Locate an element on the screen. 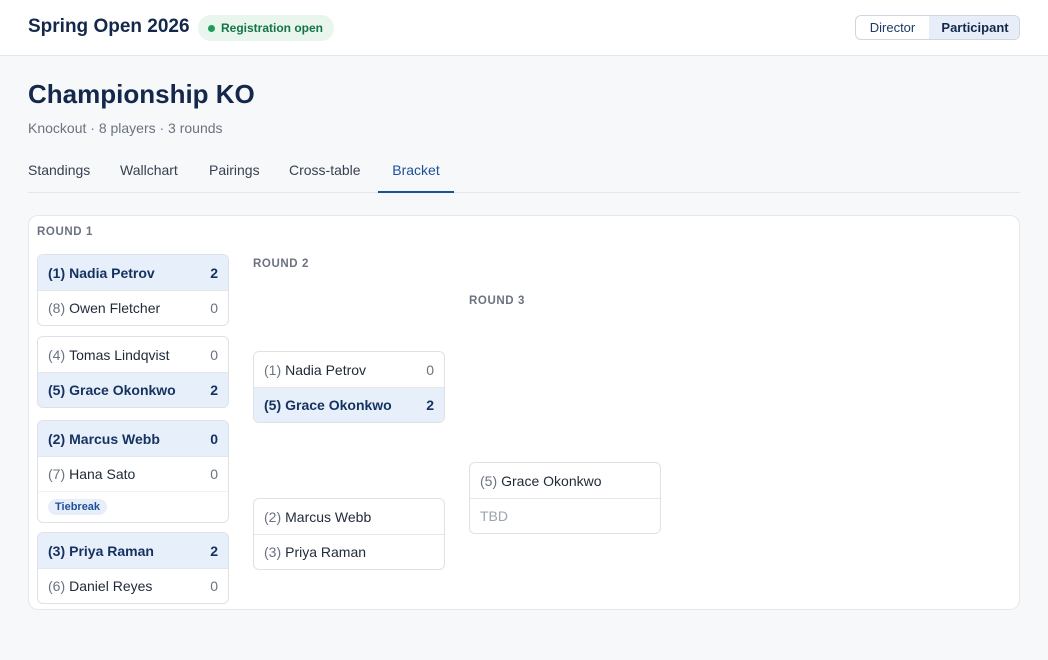  player-name: Hana Sato is located at coordinates (102, 474).